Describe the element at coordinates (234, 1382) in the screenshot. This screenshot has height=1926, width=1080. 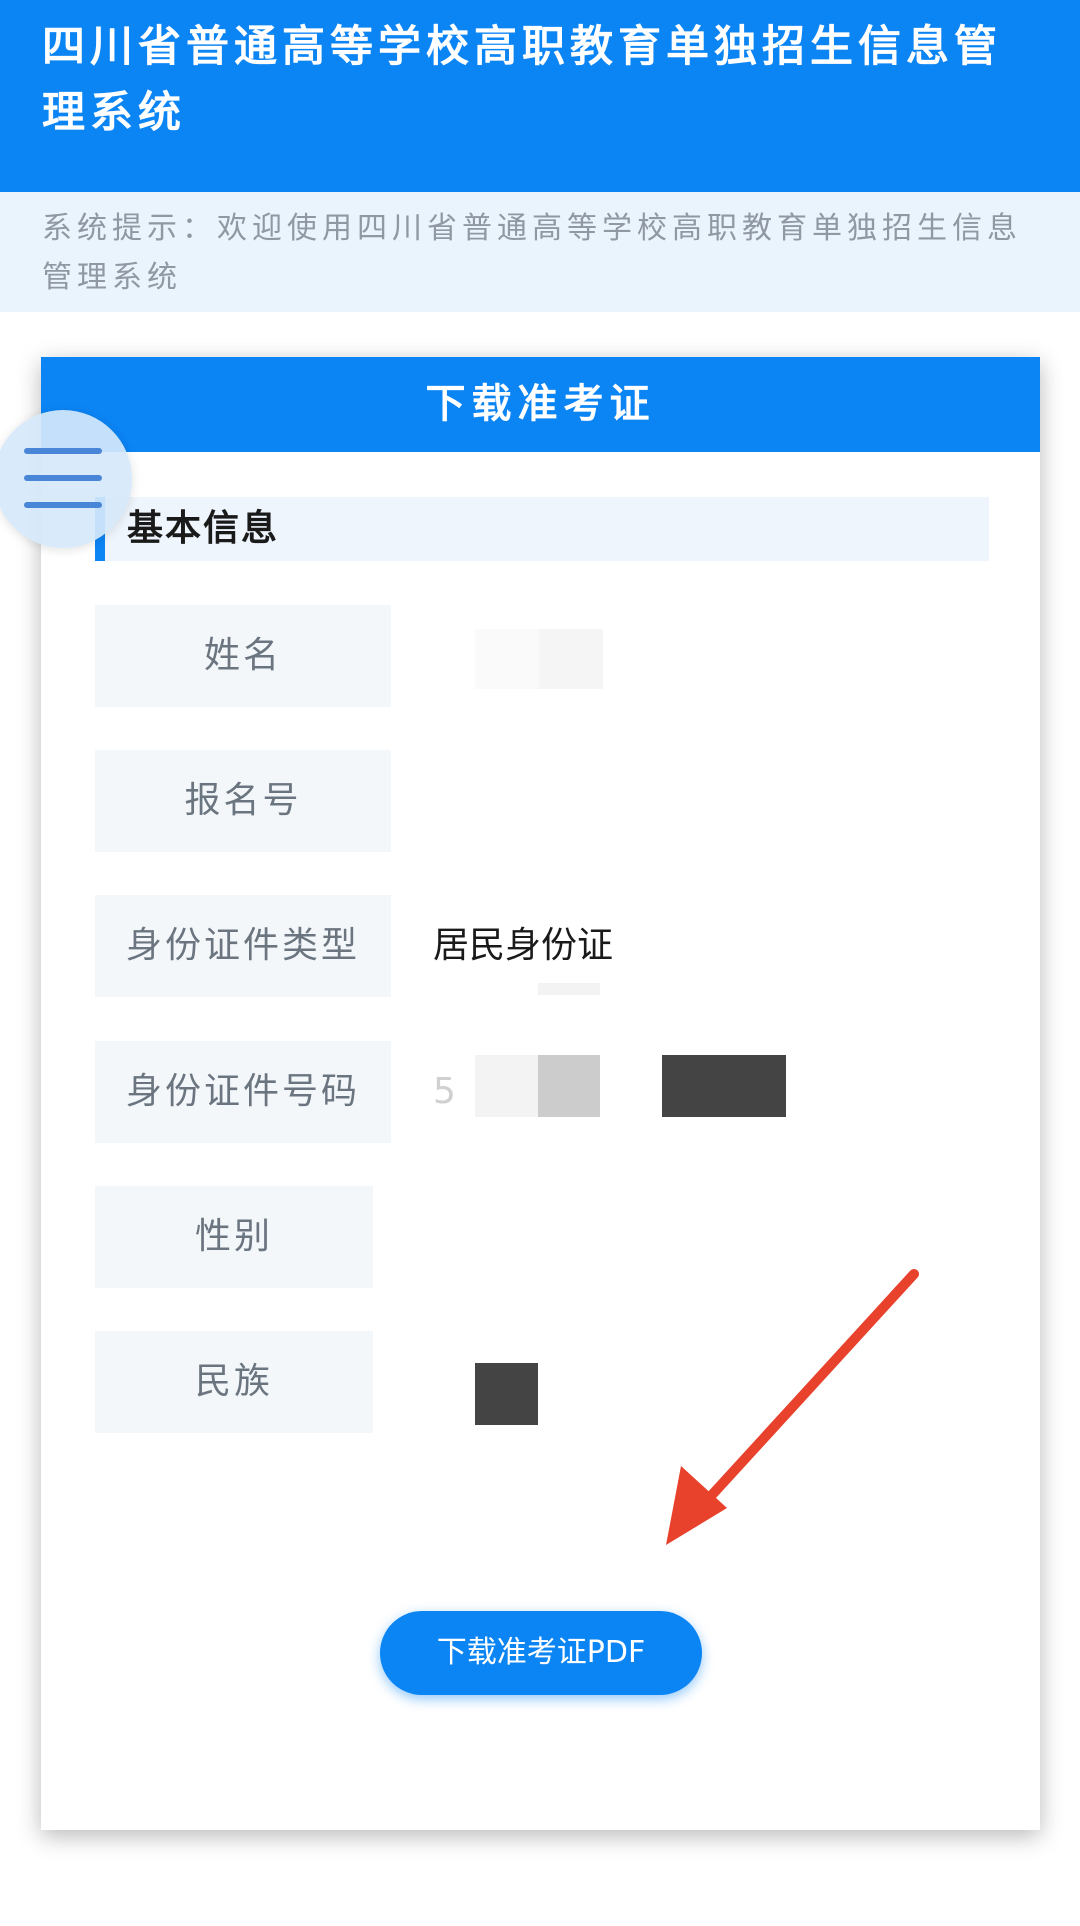
I see `field-label-ethnicity: 民族` at that location.